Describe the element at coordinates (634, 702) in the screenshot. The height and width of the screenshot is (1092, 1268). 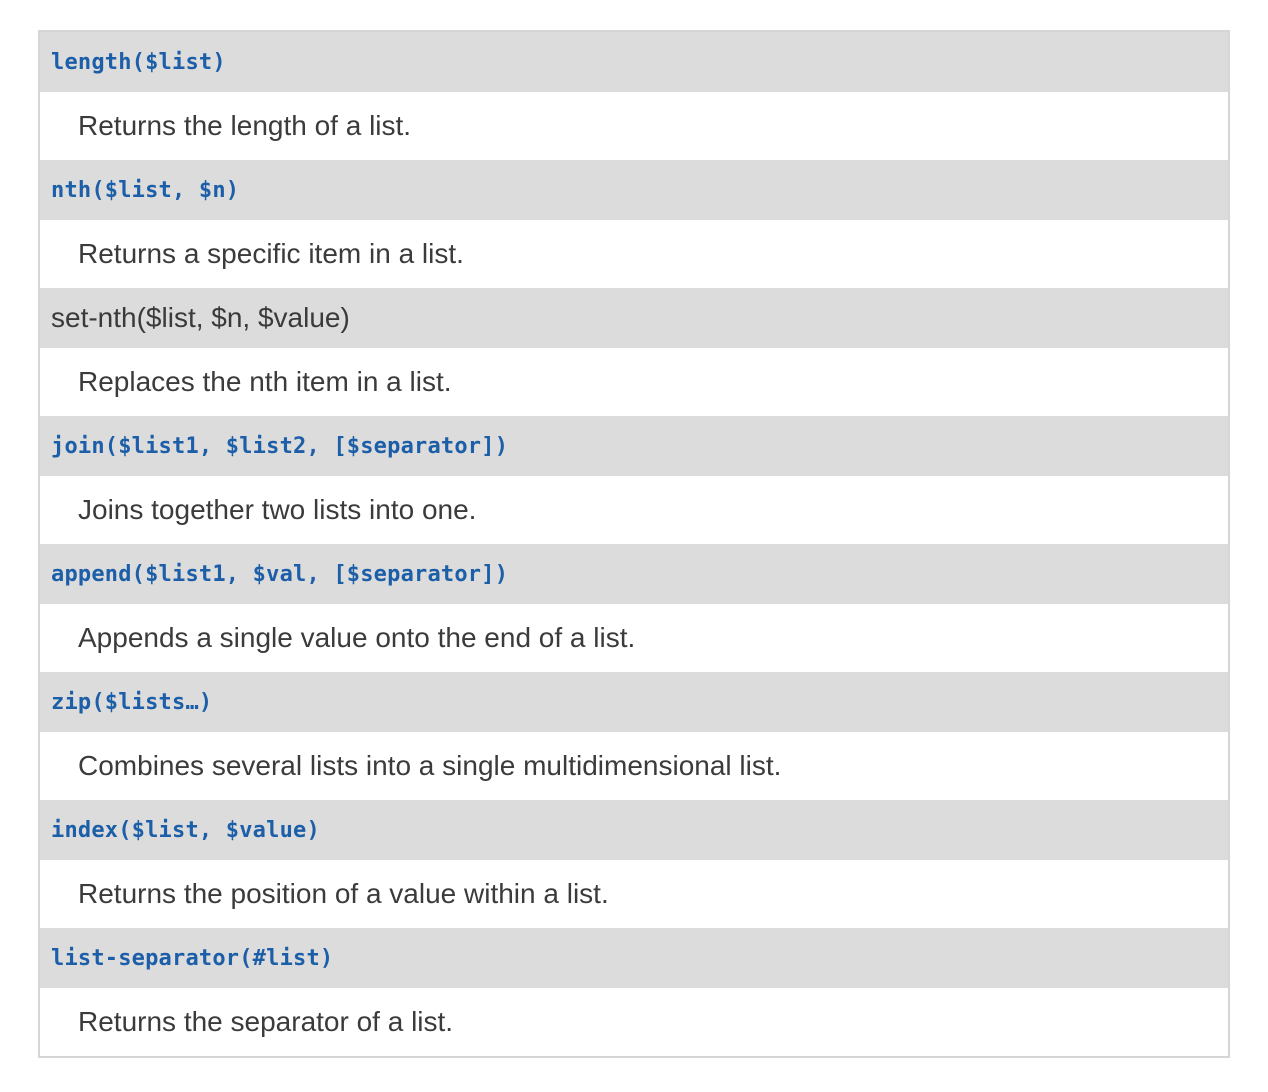
I see `function-signature-row: zip($lists…)` at that location.